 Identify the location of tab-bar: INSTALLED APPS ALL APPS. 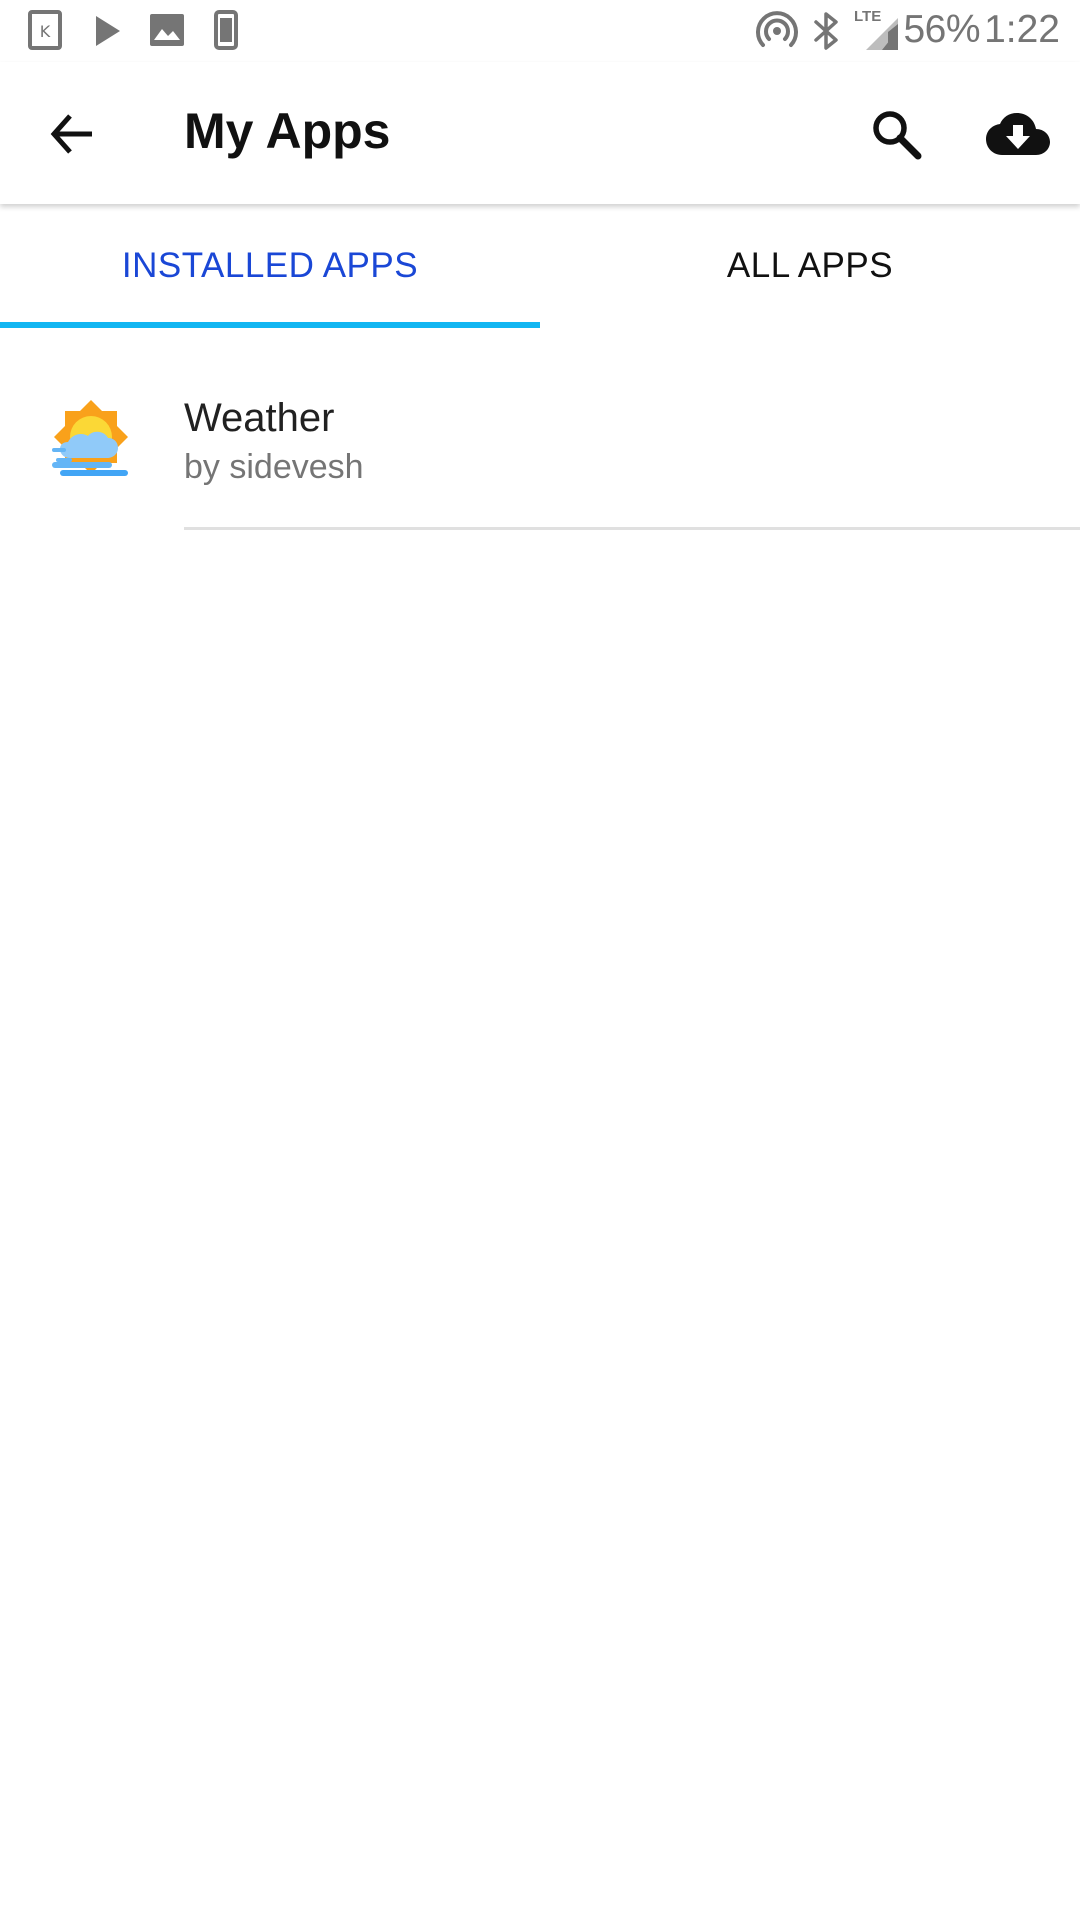
(540, 266).